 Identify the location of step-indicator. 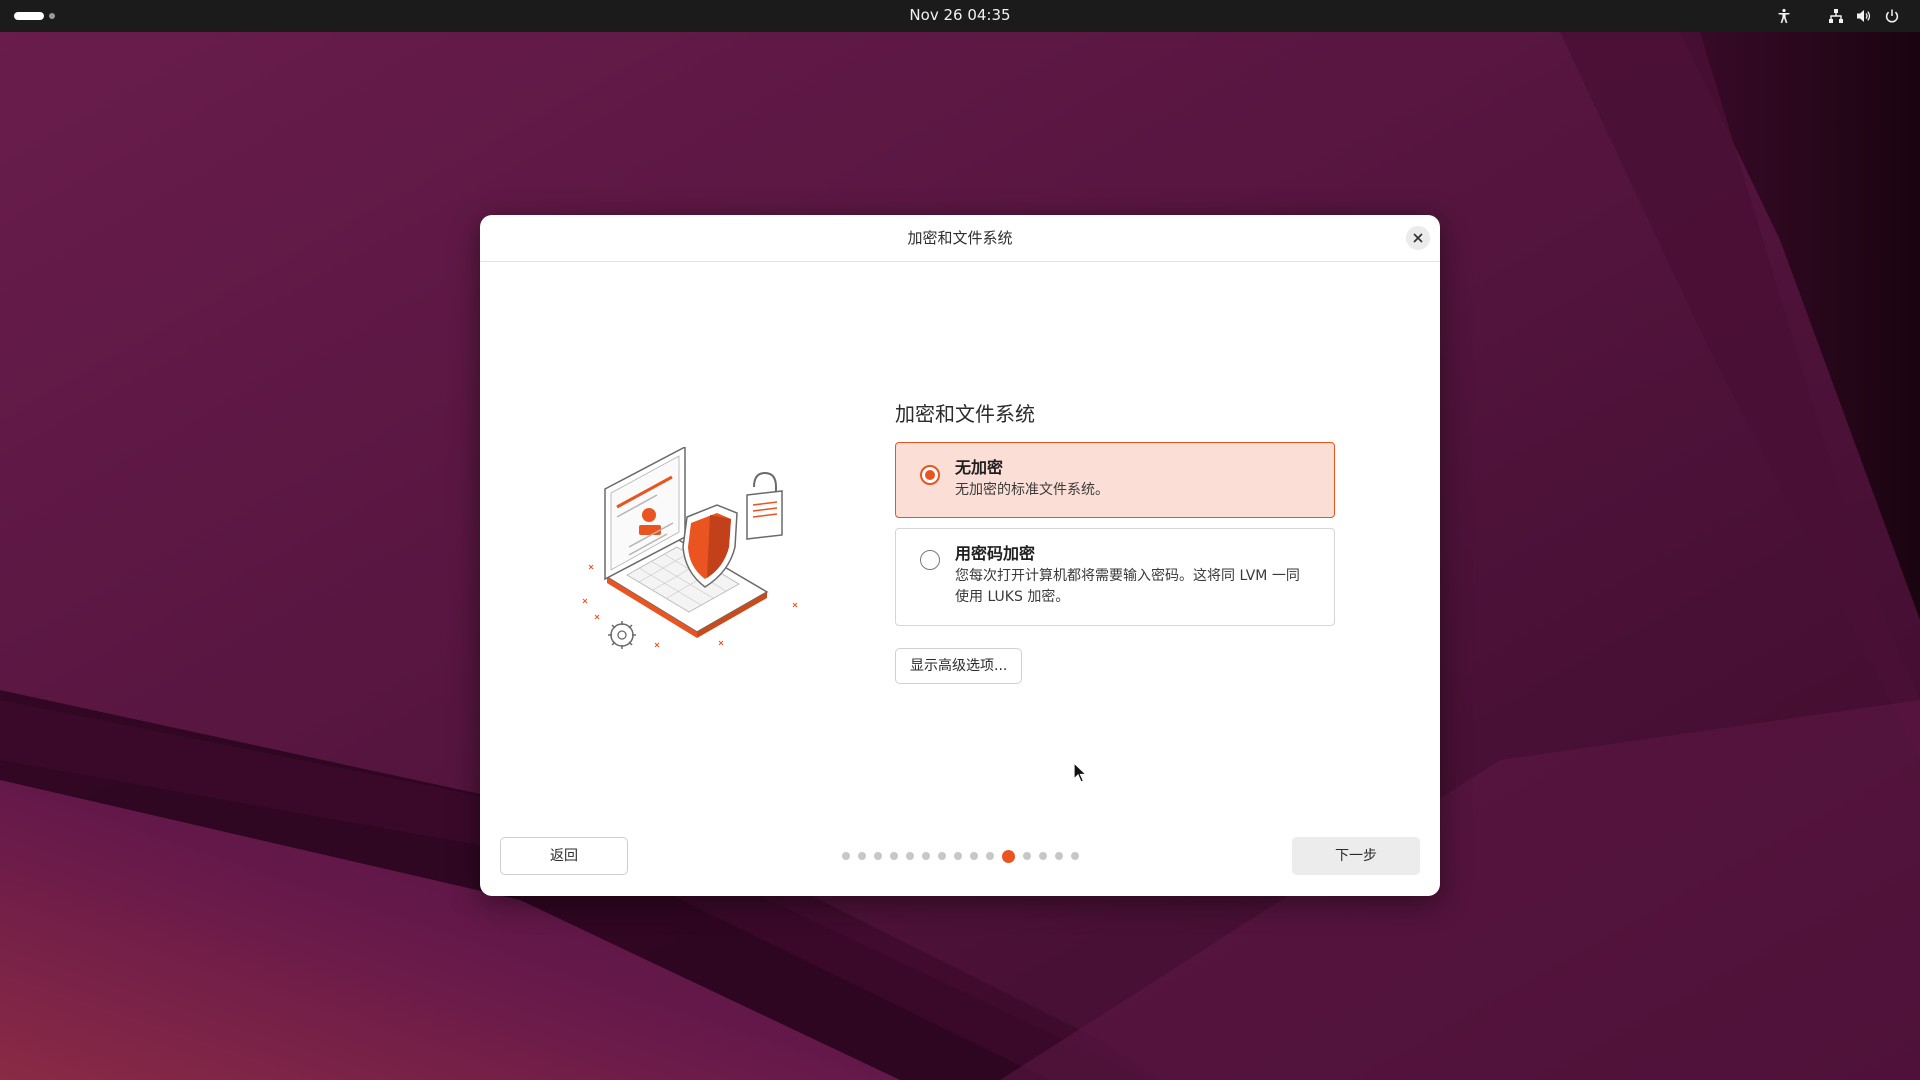
(960, 856).